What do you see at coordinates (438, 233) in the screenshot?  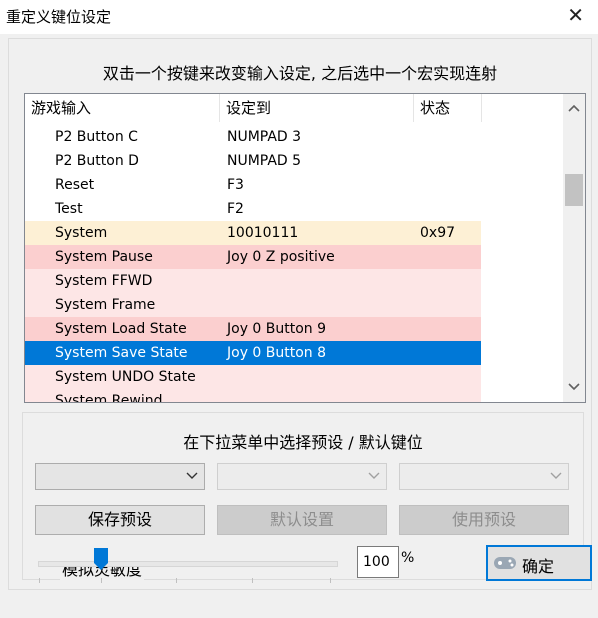 I see `row-status: 0x97` at bounding box center [438, 233].